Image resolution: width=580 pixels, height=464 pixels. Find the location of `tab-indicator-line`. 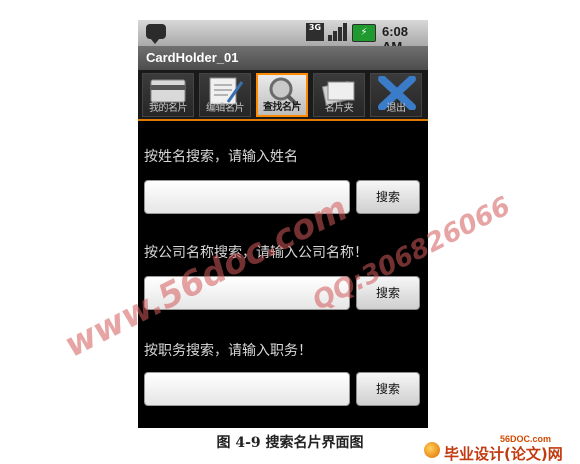

tab-indicator-line is located at coordinates (283, 120).